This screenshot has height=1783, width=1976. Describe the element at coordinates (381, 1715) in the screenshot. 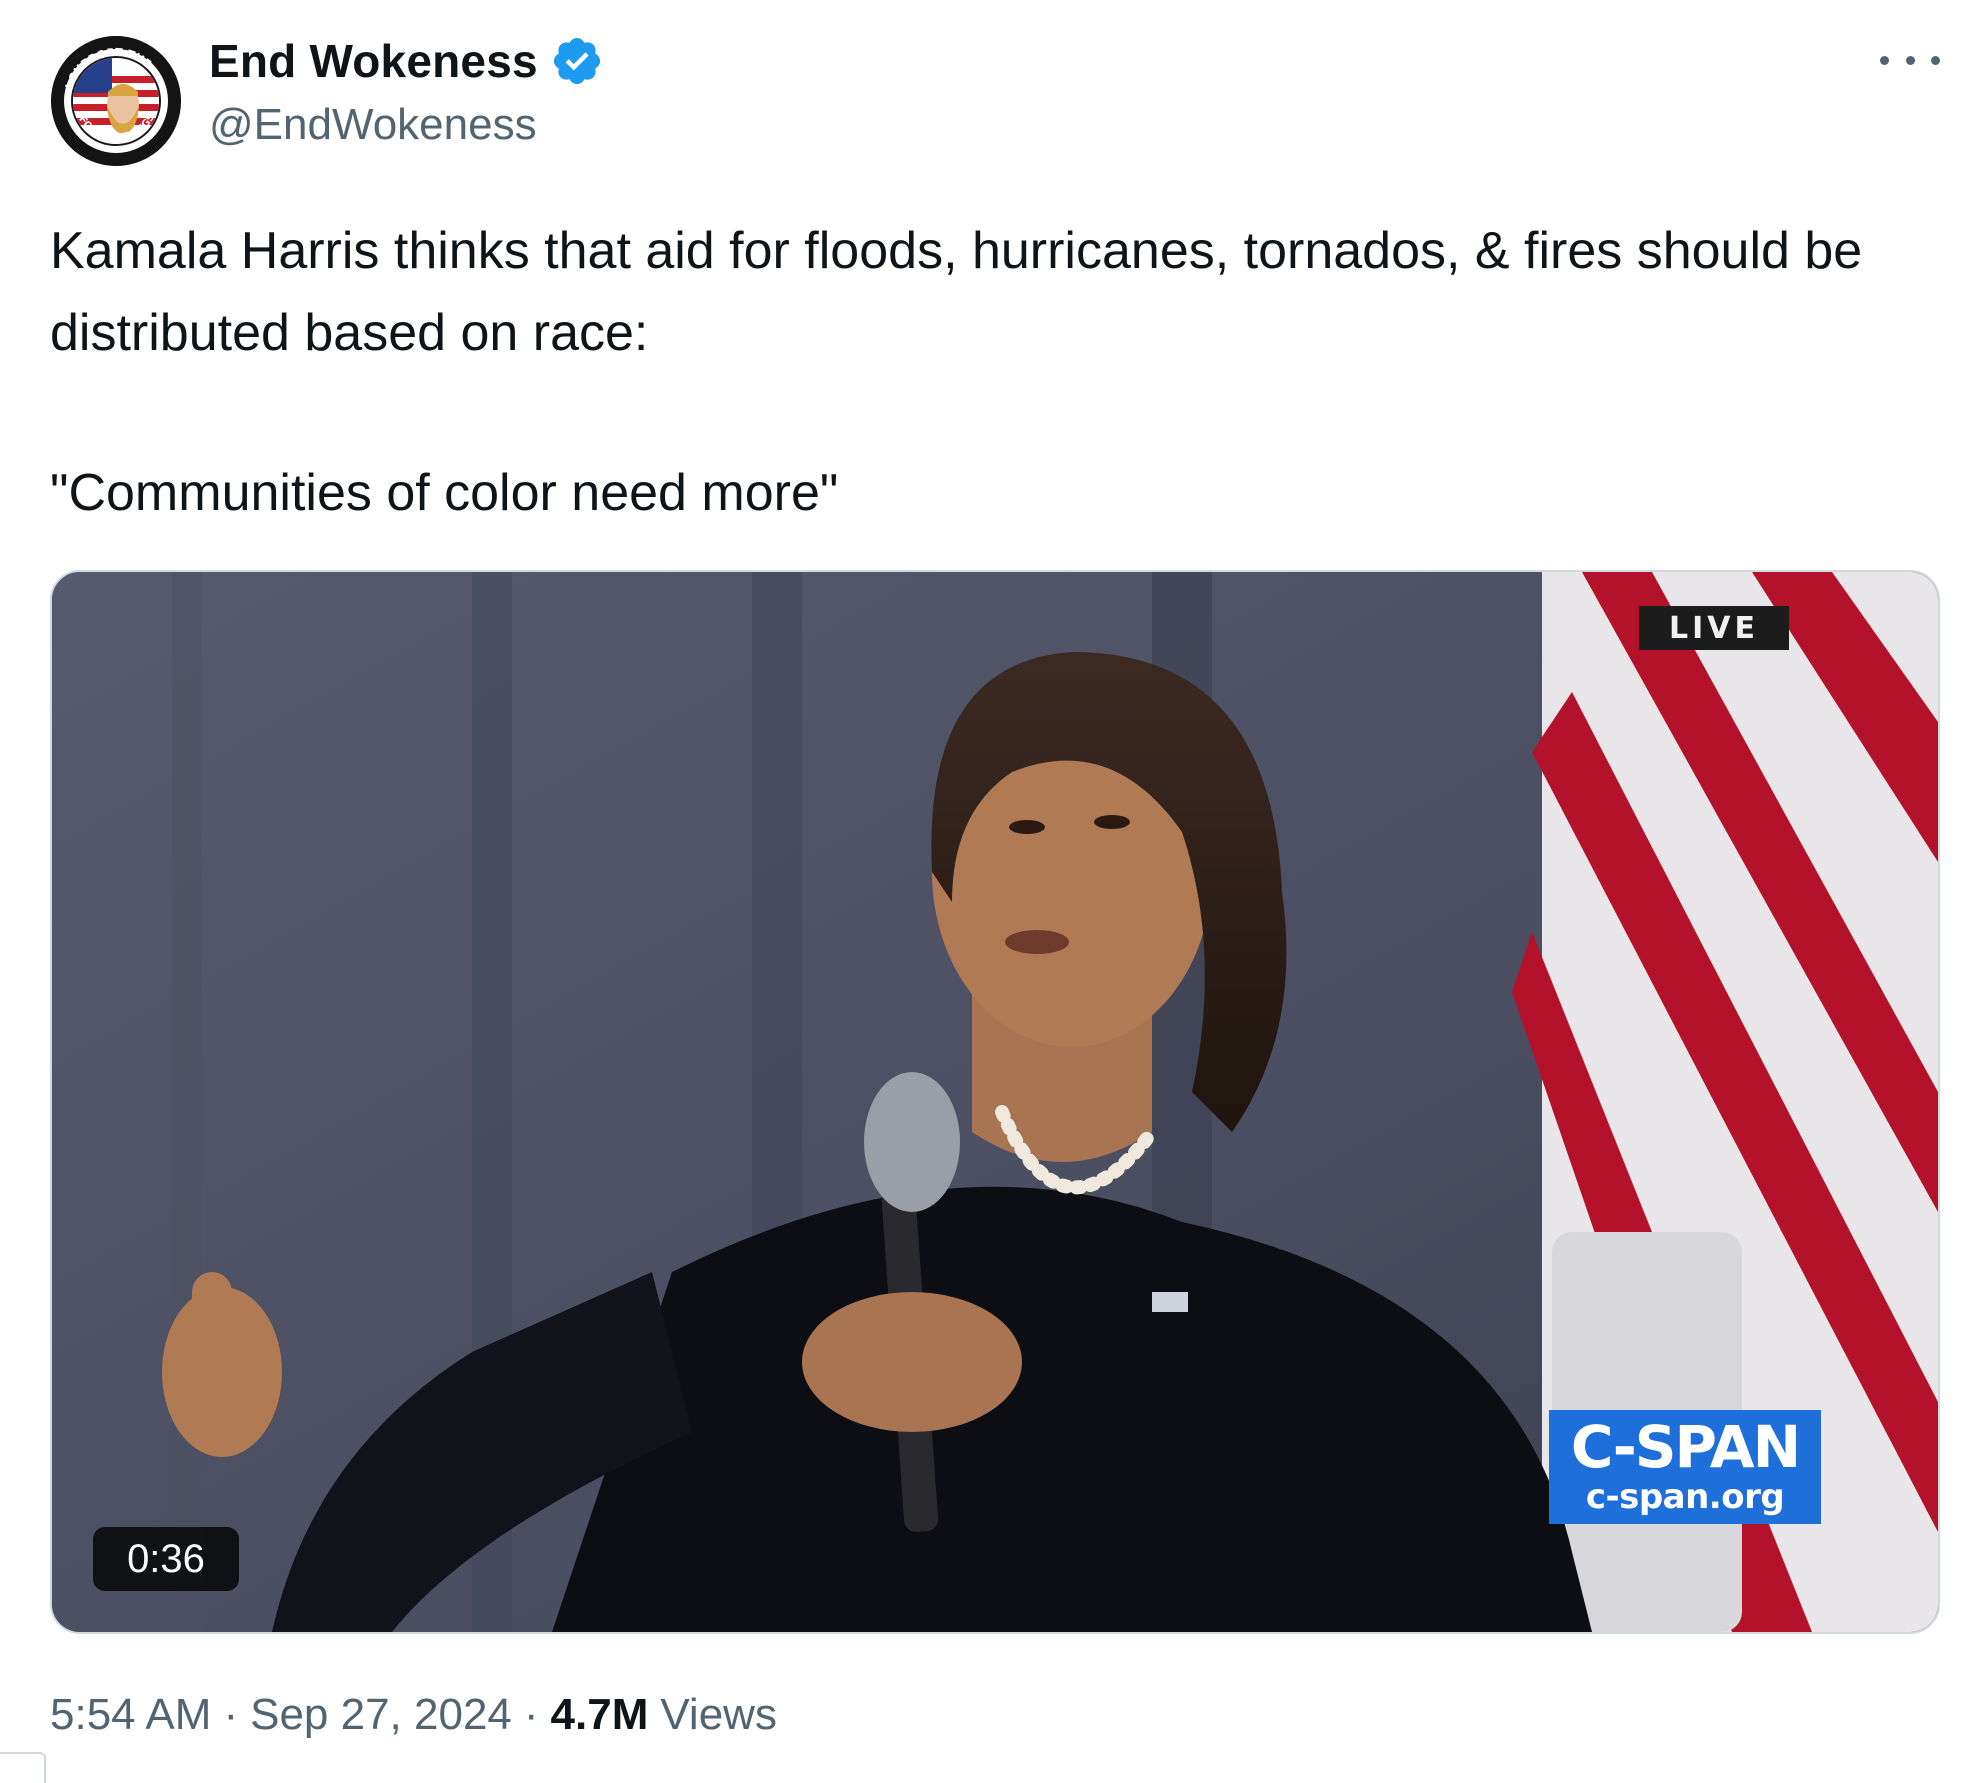

I see `tweet-date: Sep 27, 2024` at that location.